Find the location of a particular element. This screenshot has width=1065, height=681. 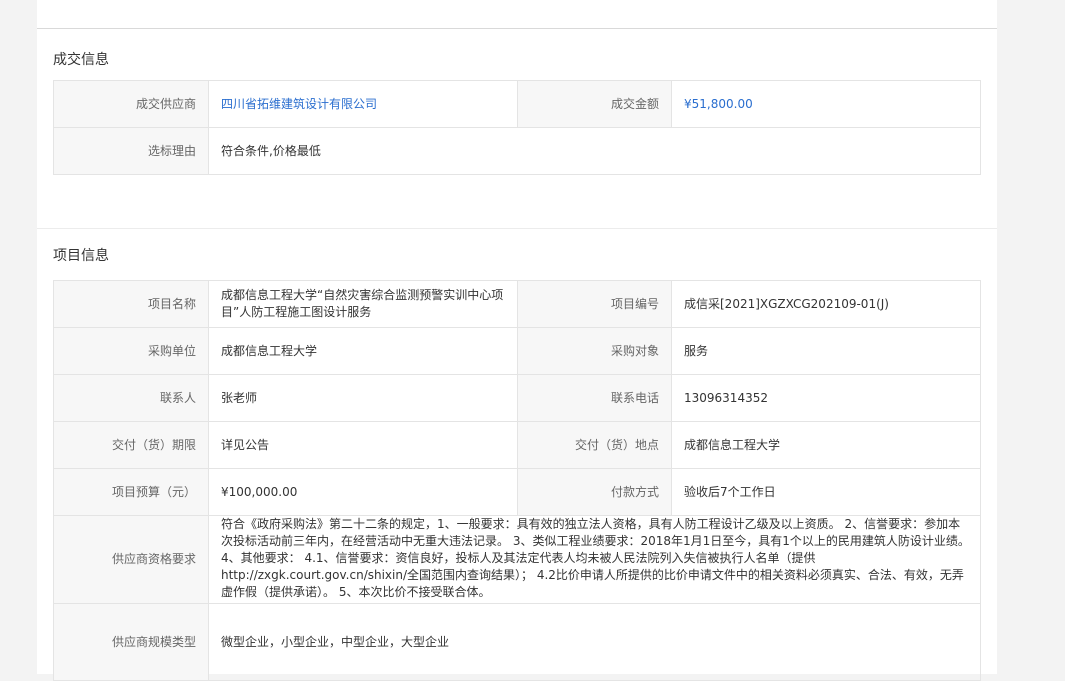

buyer-label: 采购单位 is located at coordinates (131, 351).